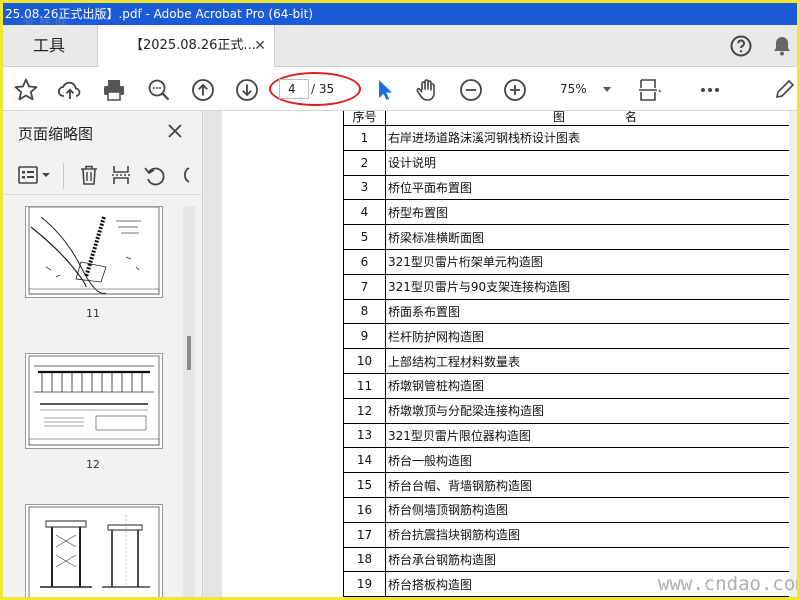 Image resolution: width=800 pixels, height=600 pixels. I want to click on thumbnail-page-number: 12, so click(93, 464).